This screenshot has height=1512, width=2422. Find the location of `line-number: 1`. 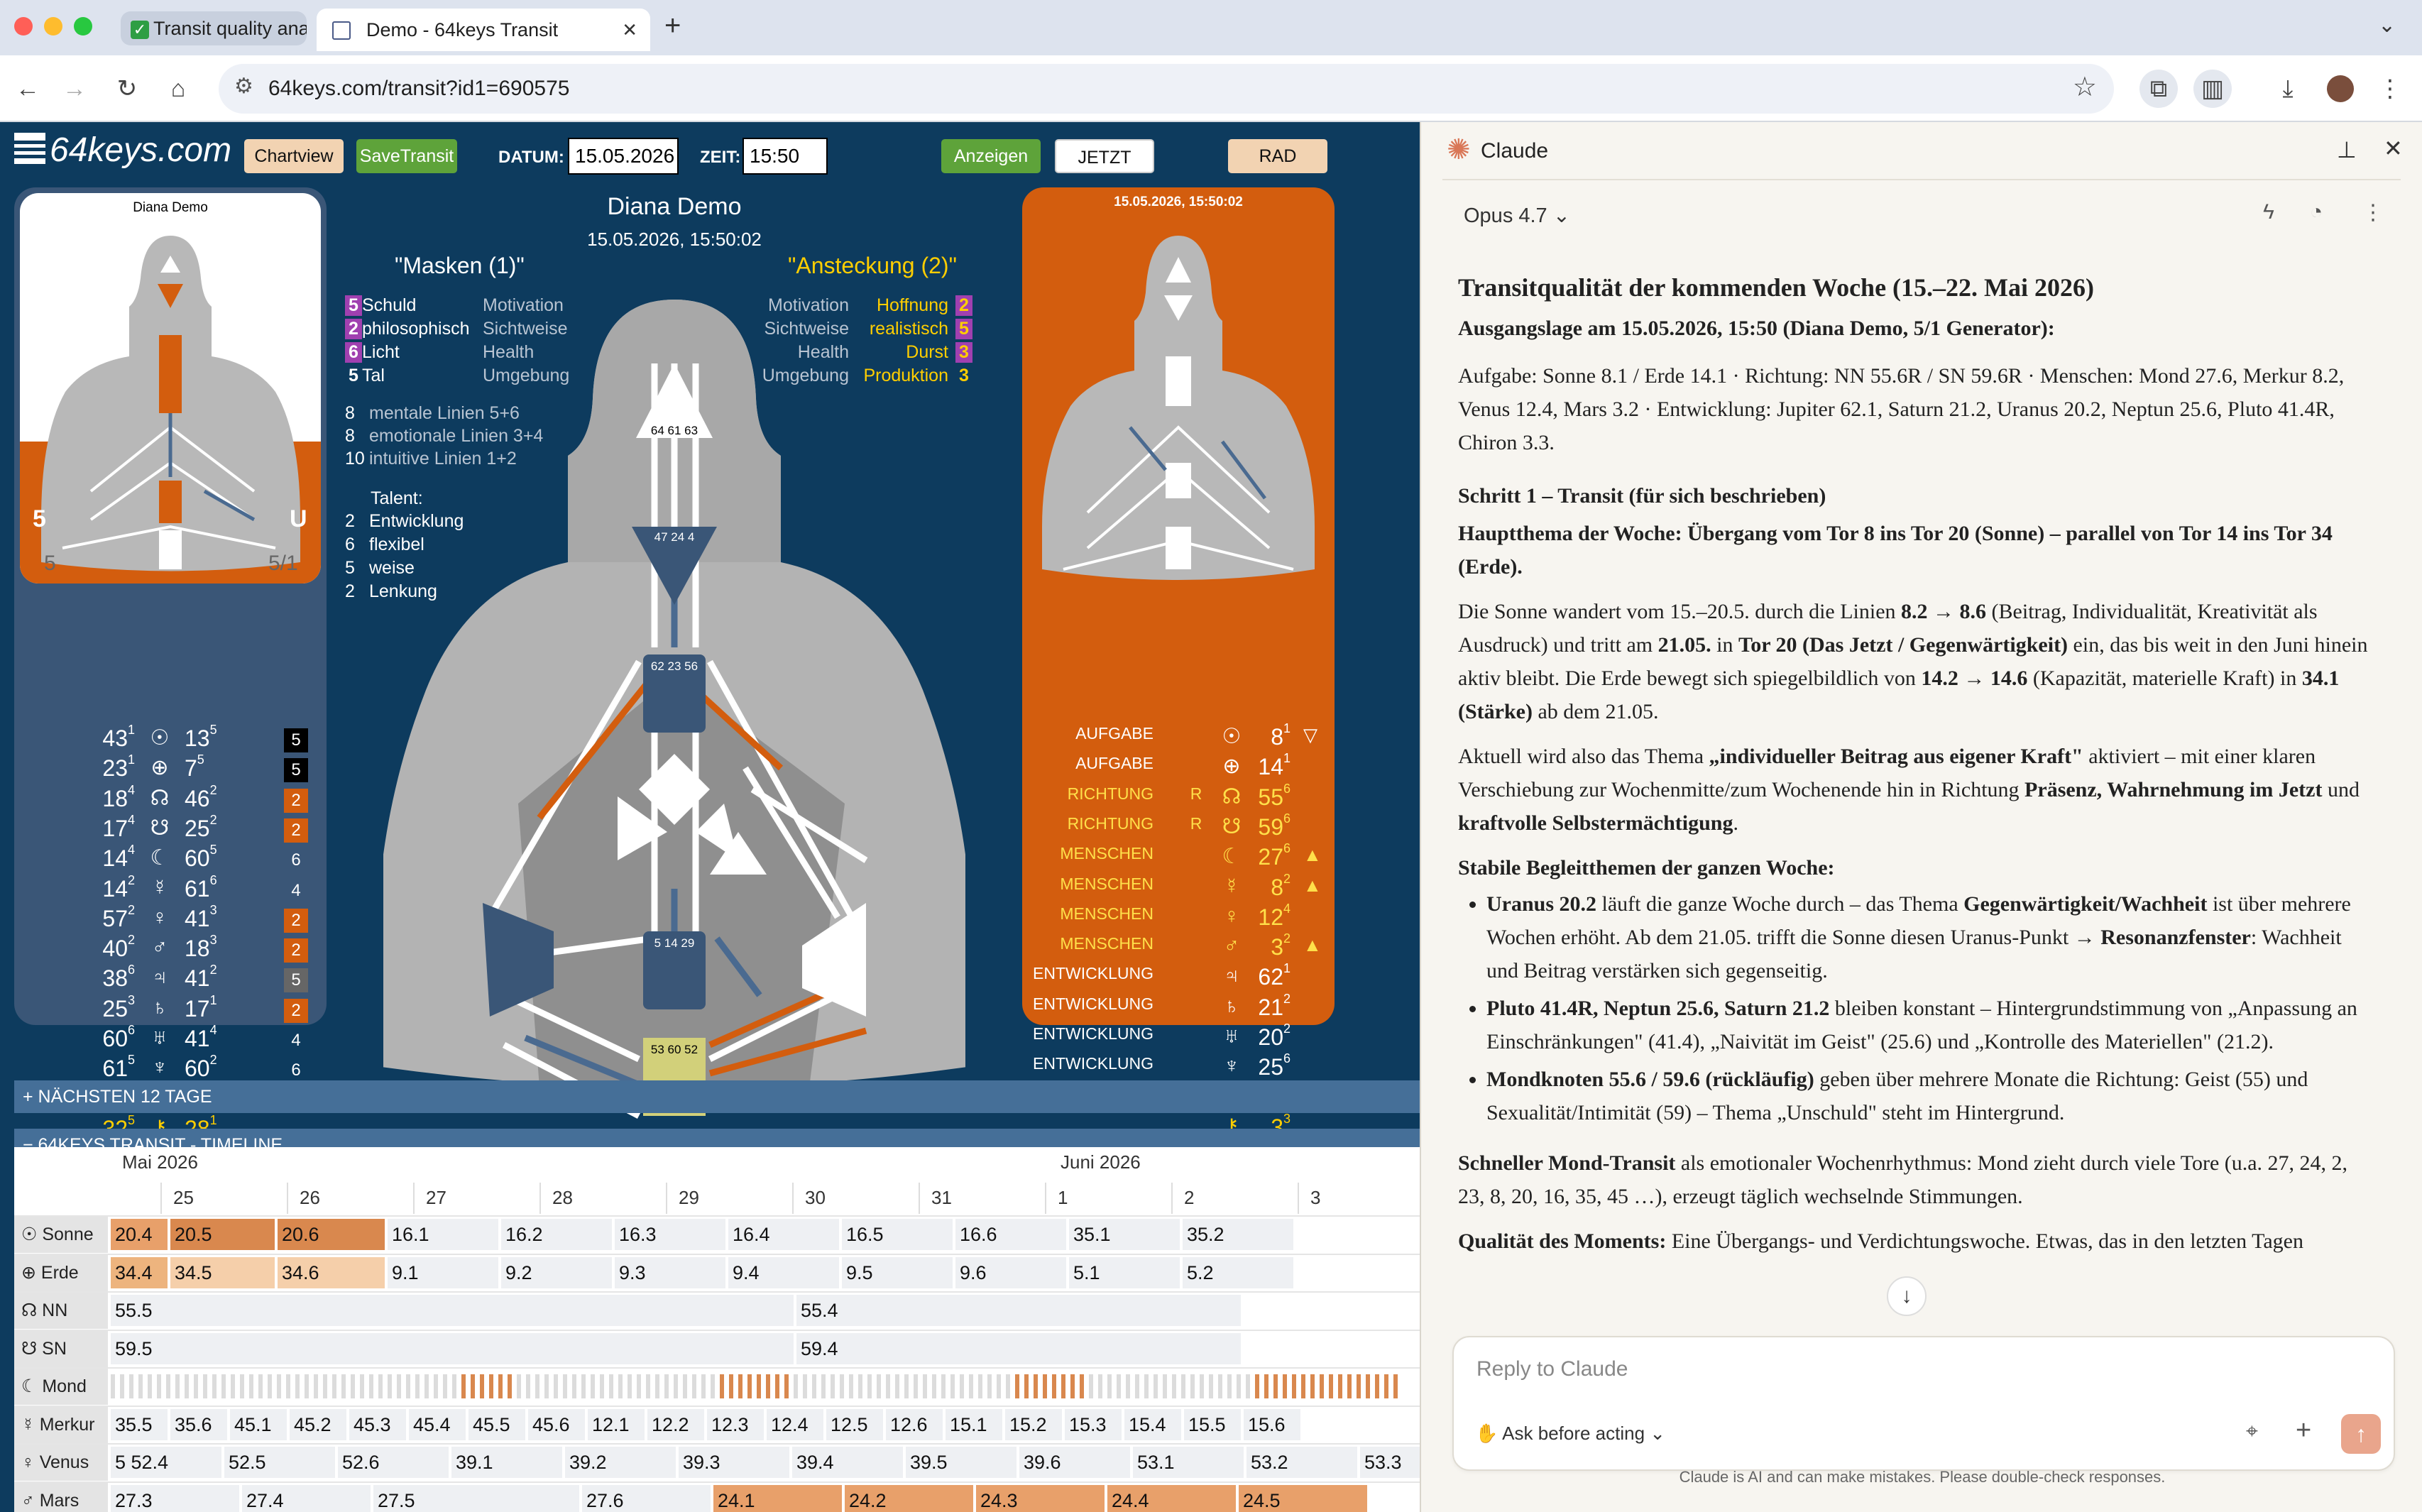

line-number: 1 is located at coordinates (213, 1120).